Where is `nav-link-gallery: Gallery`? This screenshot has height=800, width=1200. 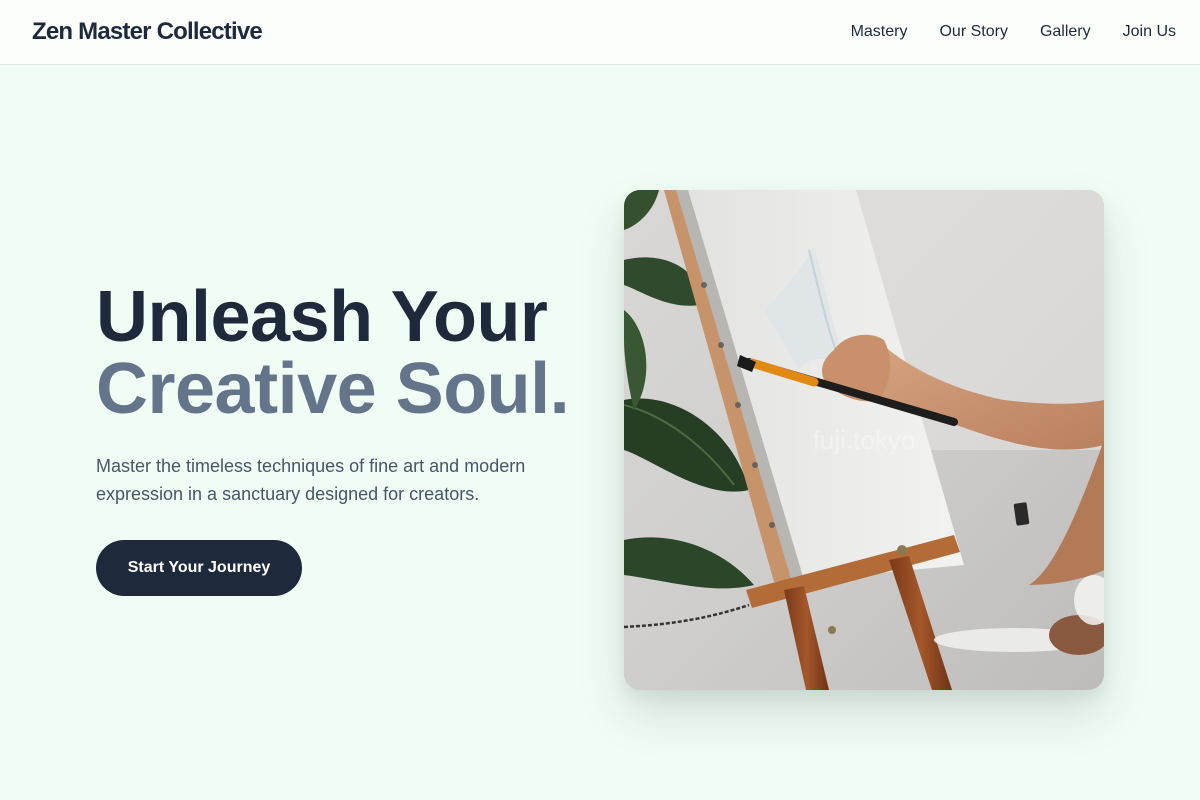
nav-link-gallery: Gallery is located at coordinates (1065, 32).